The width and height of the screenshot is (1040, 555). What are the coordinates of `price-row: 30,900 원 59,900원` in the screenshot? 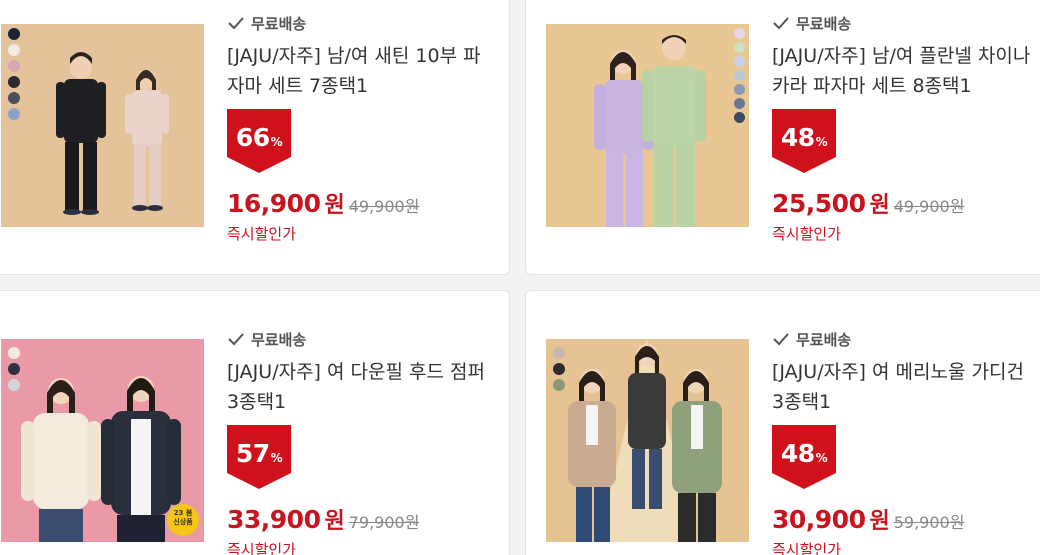 It's located at (906, 518).